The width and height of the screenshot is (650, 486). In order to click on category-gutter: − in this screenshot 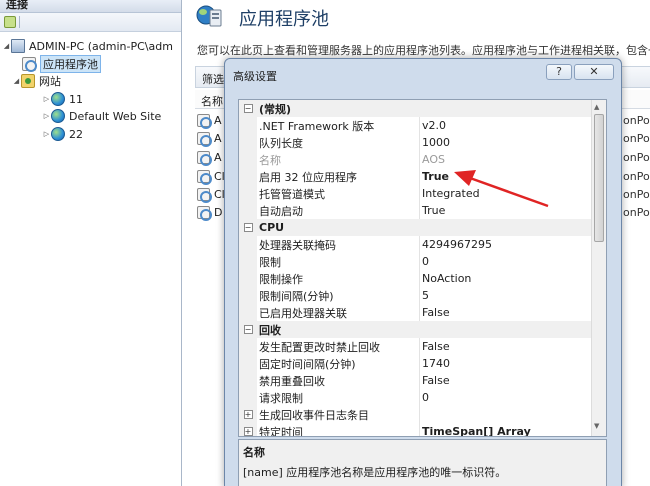, I will do `click(248, 227)`.